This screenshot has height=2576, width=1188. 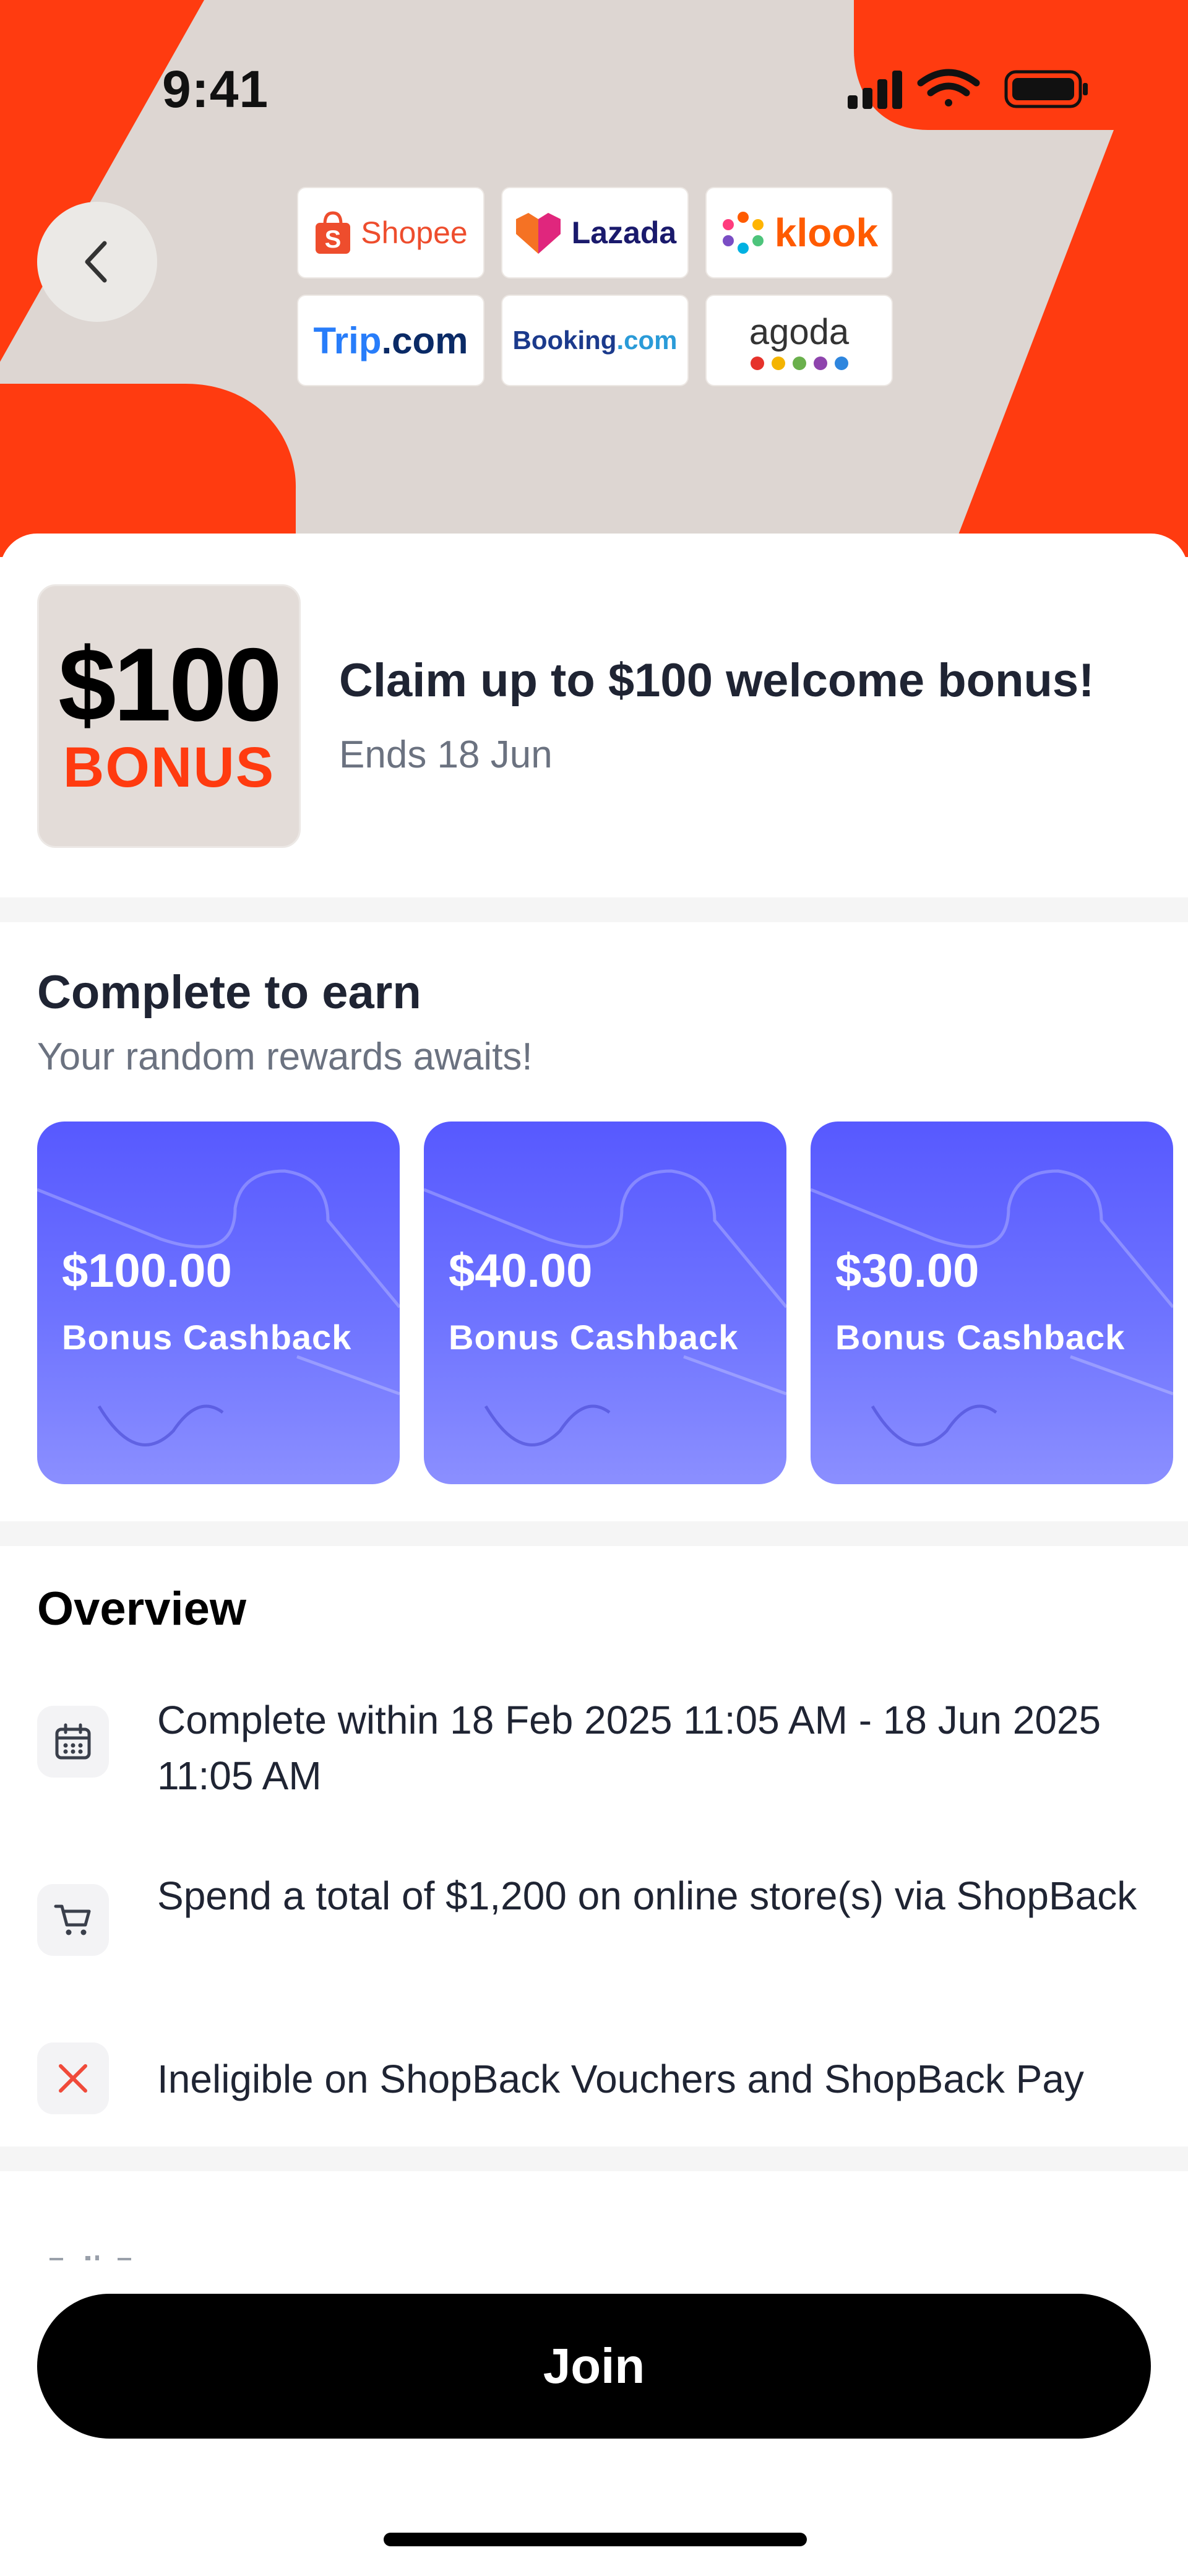 I want to click on trip-logo: Trip .com, so click(x=390, y=340).